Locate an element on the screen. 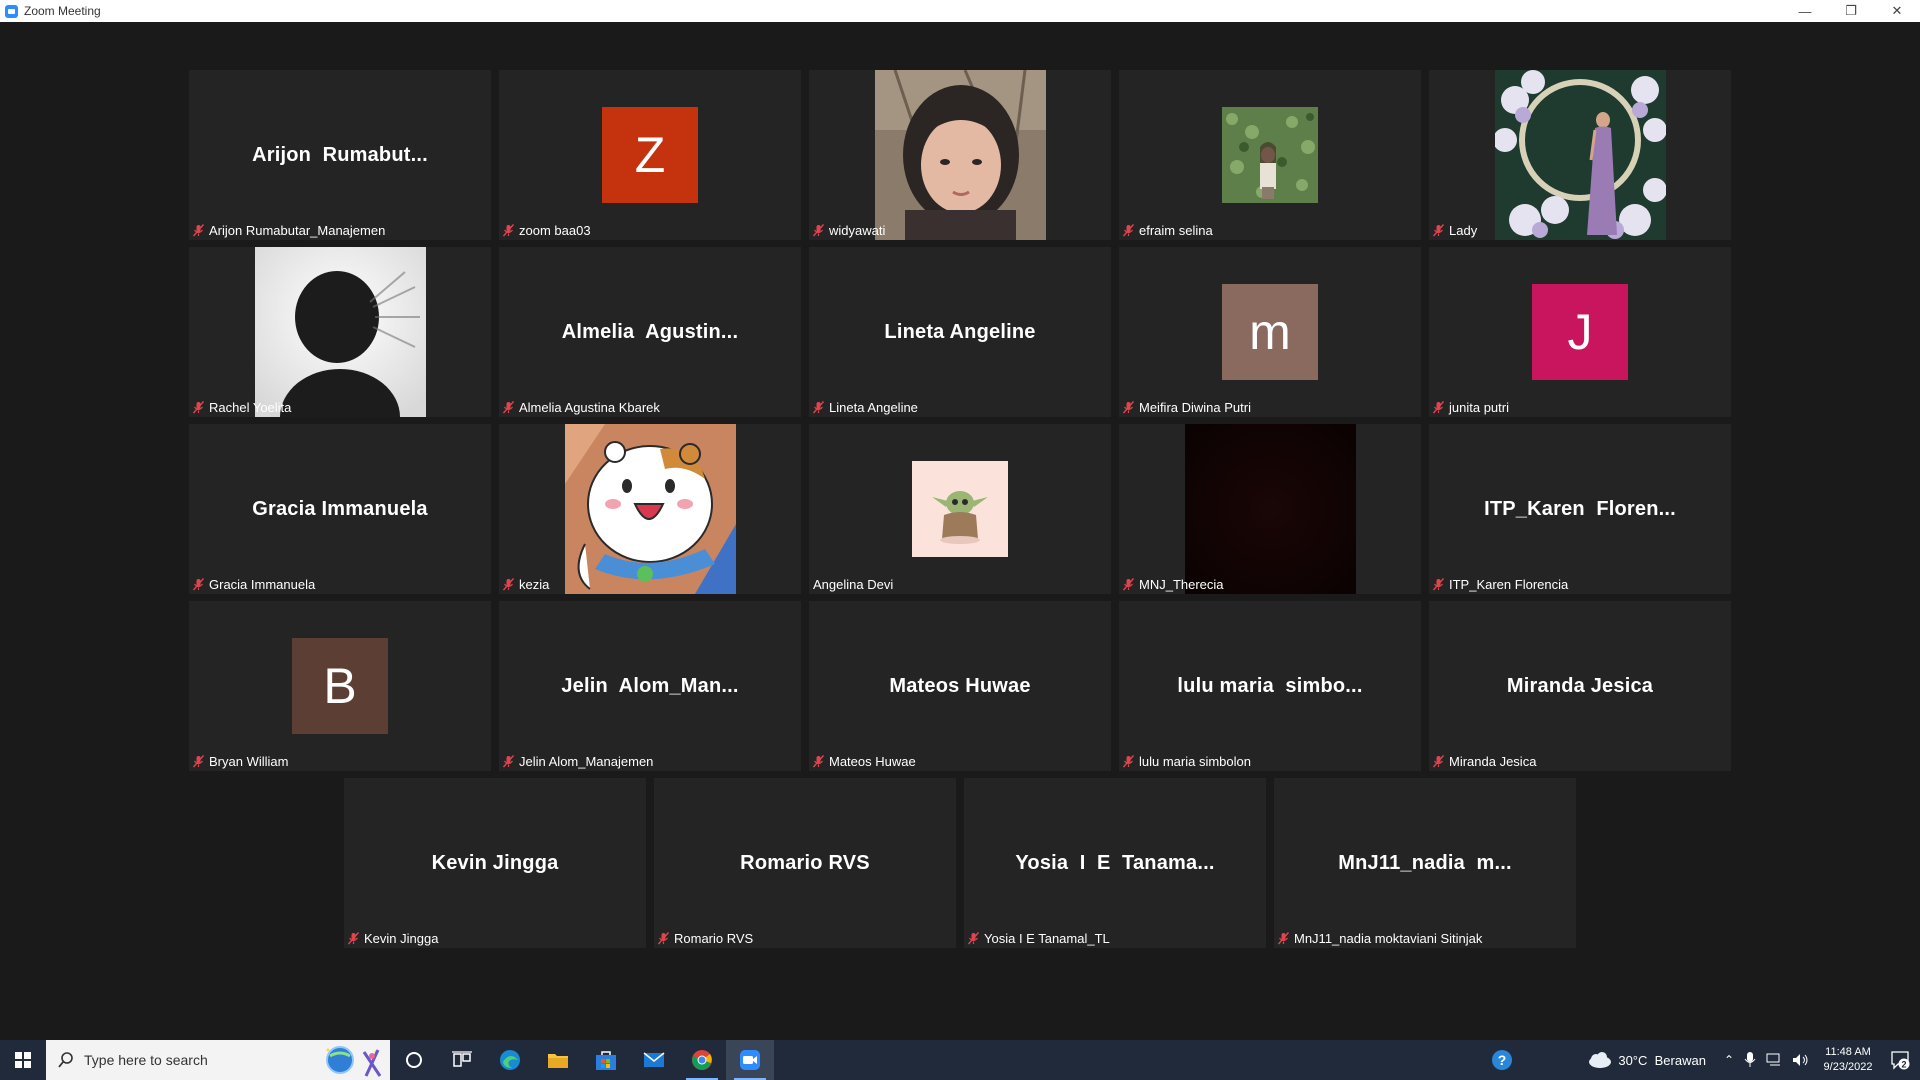 This screenshot has width=1920, height=1080. file-explorer-button is located at coordinates (558, 1060).